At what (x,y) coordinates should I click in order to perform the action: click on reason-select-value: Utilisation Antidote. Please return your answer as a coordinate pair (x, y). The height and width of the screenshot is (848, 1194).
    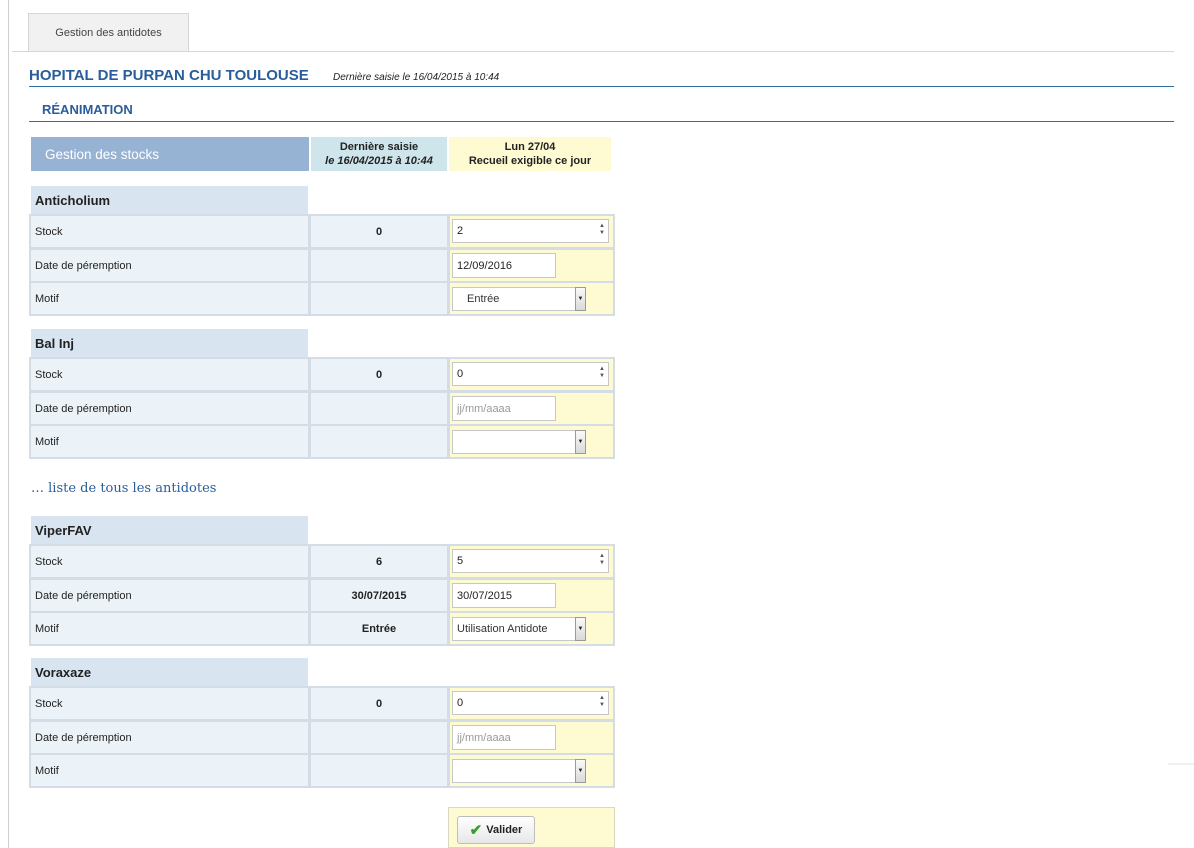
    Looking at the image, I should click on (502, 629).